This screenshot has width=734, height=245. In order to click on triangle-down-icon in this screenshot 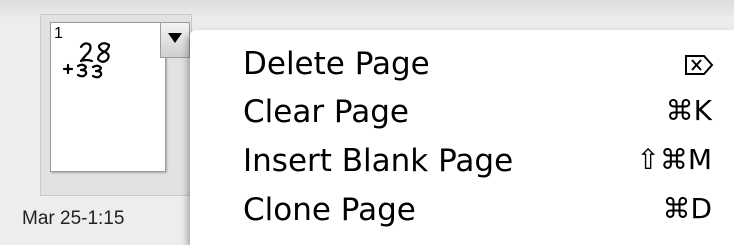, I will do `click(175, 38)`.